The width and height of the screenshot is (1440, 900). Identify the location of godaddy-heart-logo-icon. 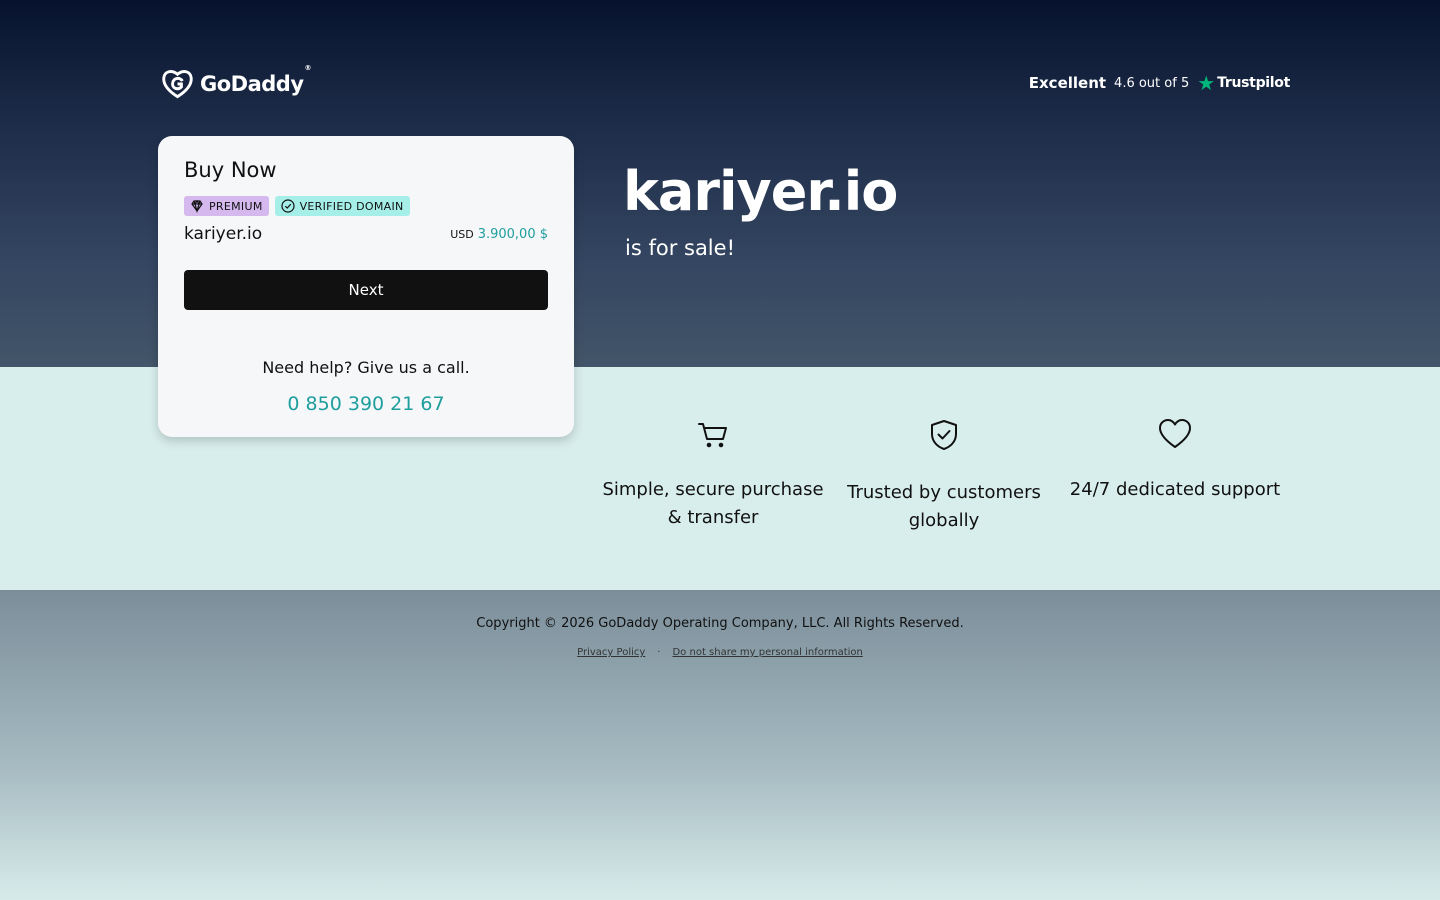
(177, 84).